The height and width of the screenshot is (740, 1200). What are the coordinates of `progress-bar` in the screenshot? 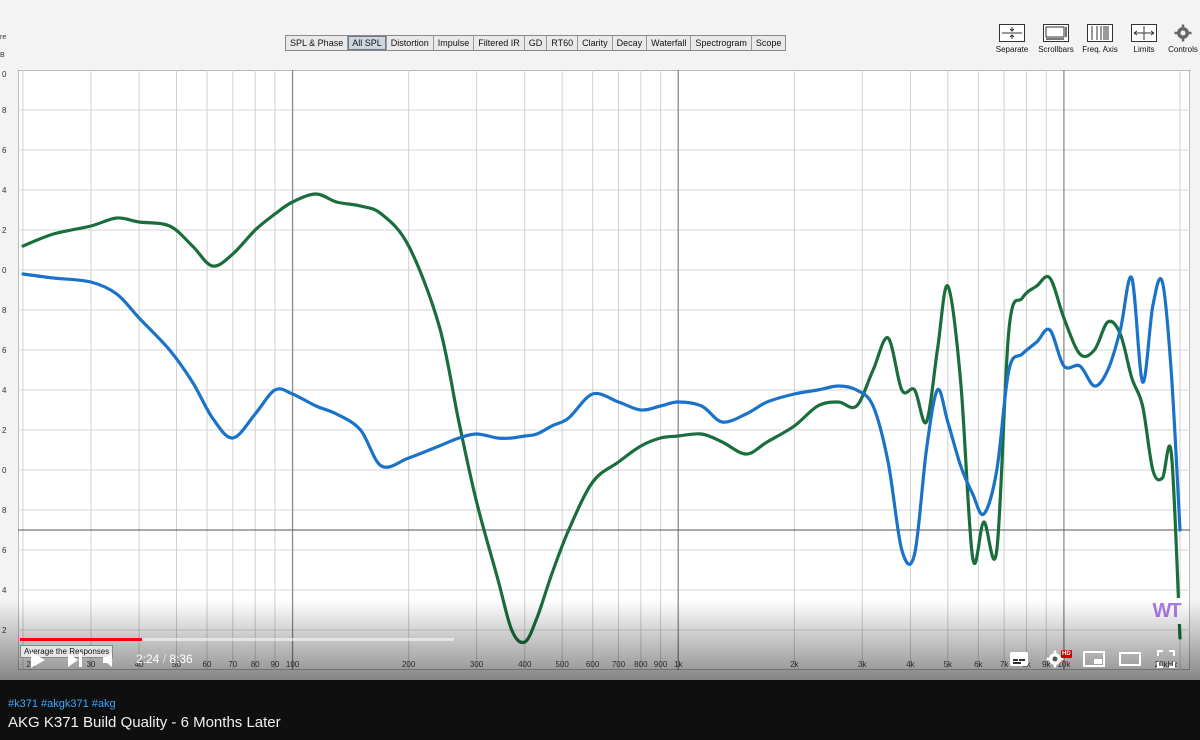 It's located at (237, 639).